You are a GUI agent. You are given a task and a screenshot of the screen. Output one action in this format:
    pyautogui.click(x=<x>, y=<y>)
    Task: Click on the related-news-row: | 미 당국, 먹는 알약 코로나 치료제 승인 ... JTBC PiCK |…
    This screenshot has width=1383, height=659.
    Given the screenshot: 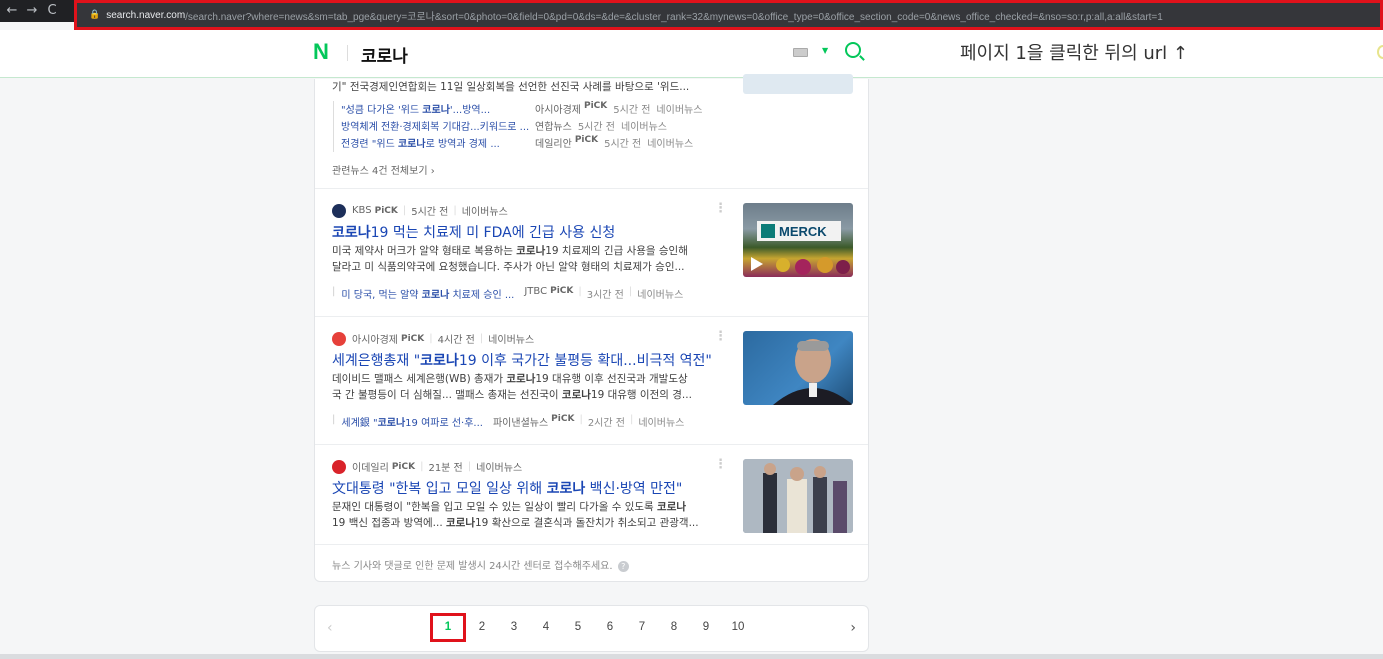 What is the action you would take?
    pyautogui.click(x=507, y=293)
    